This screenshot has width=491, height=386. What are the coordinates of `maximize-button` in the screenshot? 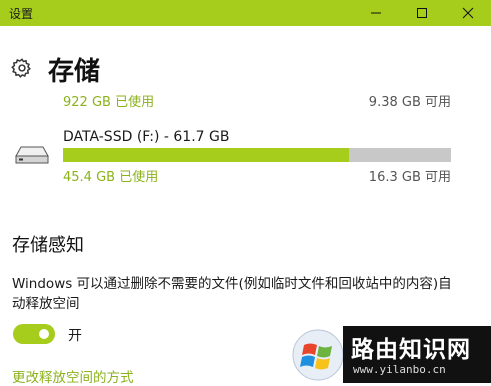 It's located at (422, 13).